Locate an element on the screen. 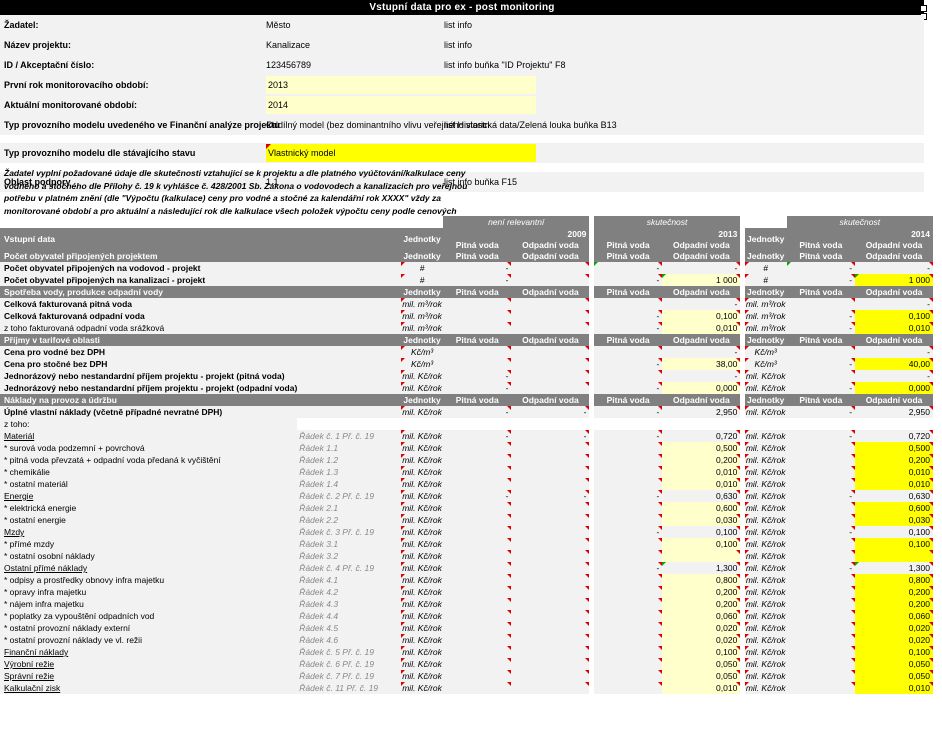 The width and height of the screenshot is (942, 744). info-row-value: 123456789 is located at coordinates (288, 65).